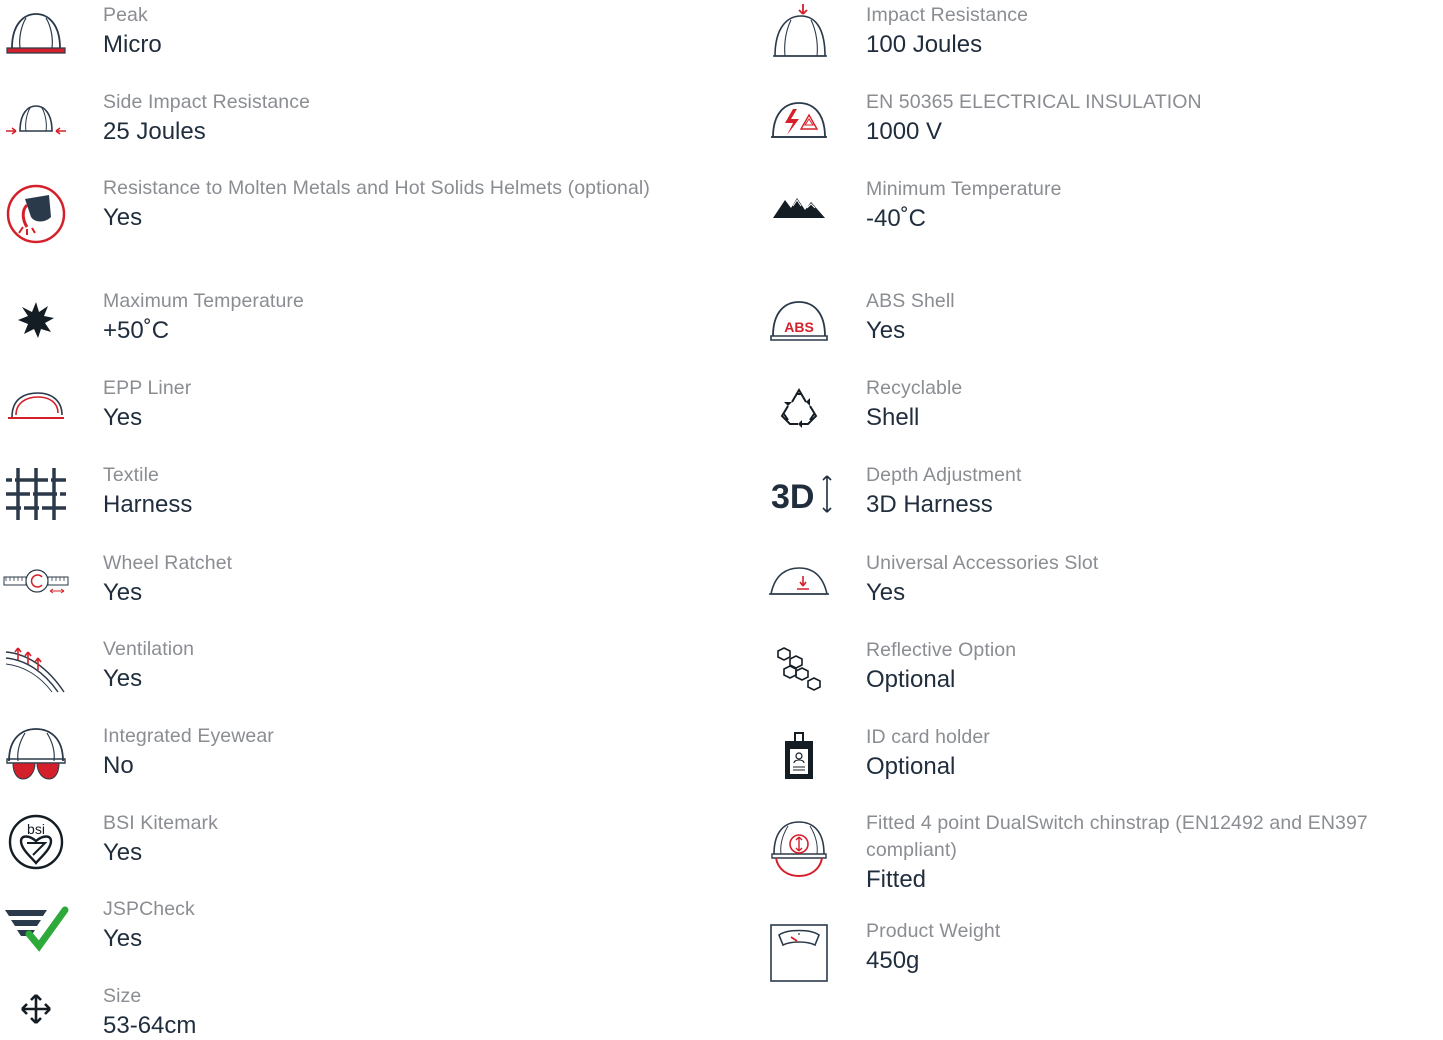 The image size is (1443, 1040). What do you see at coordinates (331, 121) in the screenshot?
I see `spec-side-impact: Side Impact Resistance 25 Joules` at bounding box center [331, 121].